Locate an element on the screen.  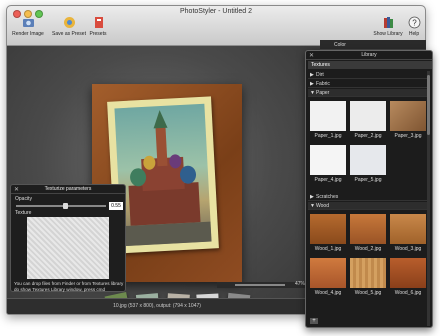
section-label: Wood is located at coordinates (322, 206).